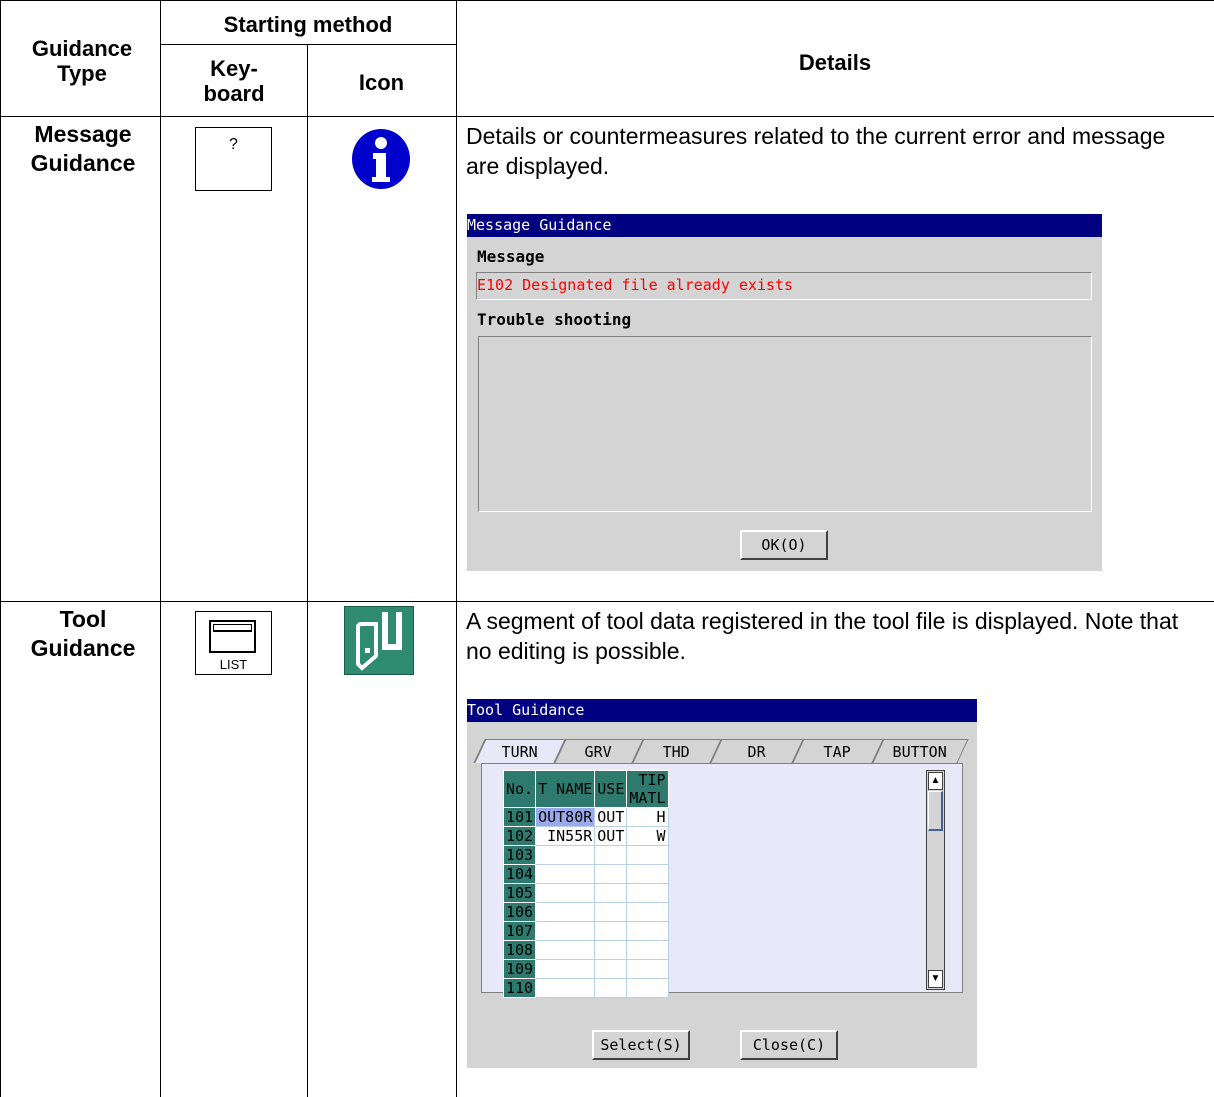  I want to click on ok-button: OK(O), so click(784, 545).